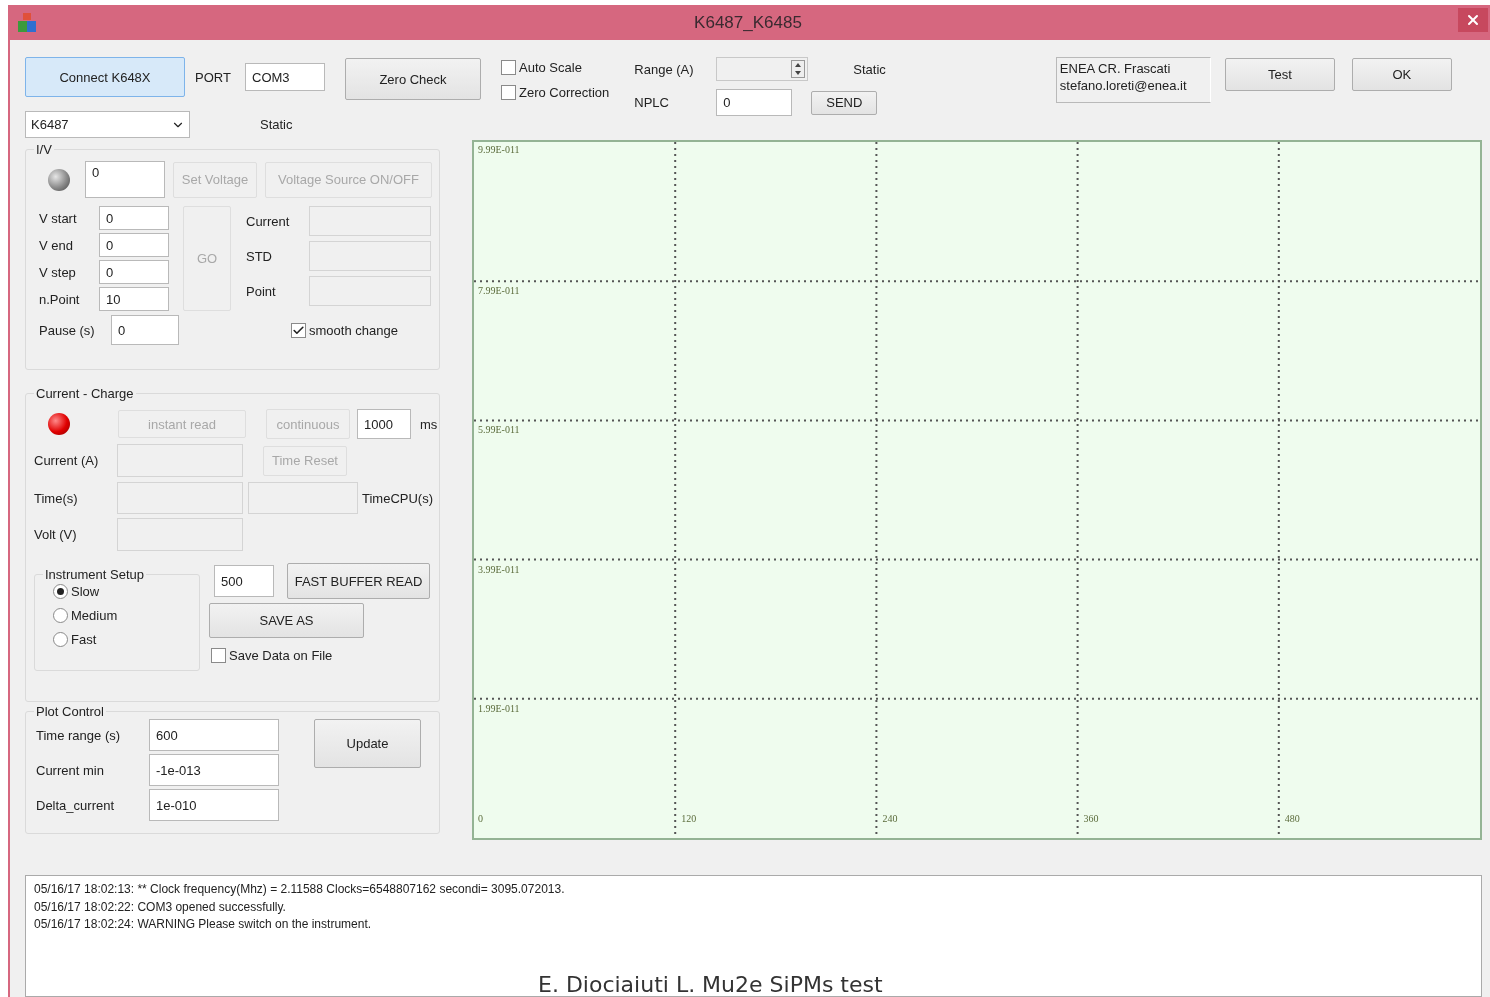 This screenshot has height=997, width=1490. What do you see at coordinates (244, 581) in the screenshot?
I see `buffer-field: 500` at bounding box center [244, 581].